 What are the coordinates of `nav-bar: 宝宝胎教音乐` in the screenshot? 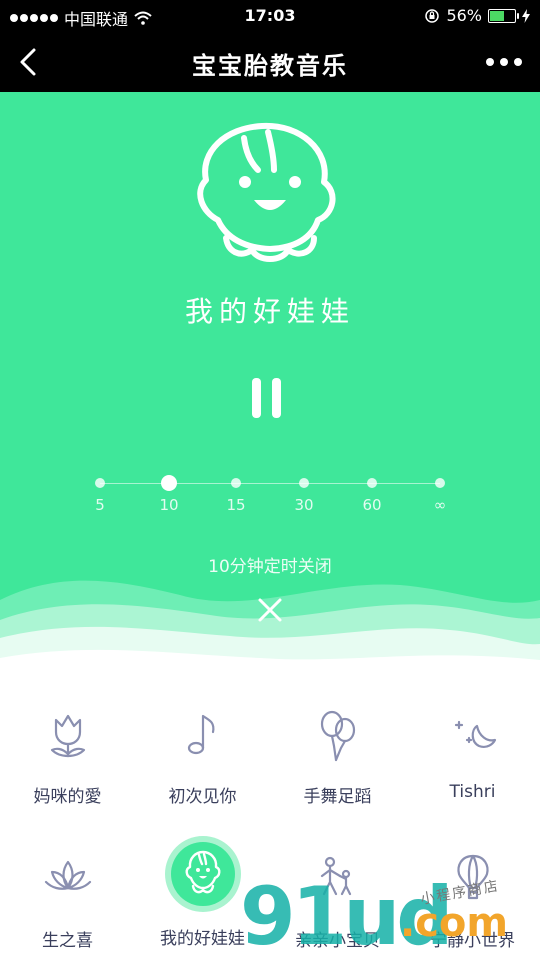 It's located at (270, 62).